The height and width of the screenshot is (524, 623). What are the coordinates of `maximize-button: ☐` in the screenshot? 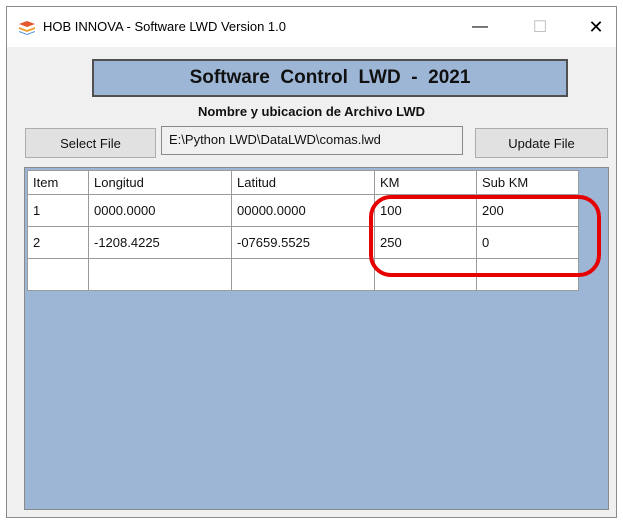 It's located at (540, 27).